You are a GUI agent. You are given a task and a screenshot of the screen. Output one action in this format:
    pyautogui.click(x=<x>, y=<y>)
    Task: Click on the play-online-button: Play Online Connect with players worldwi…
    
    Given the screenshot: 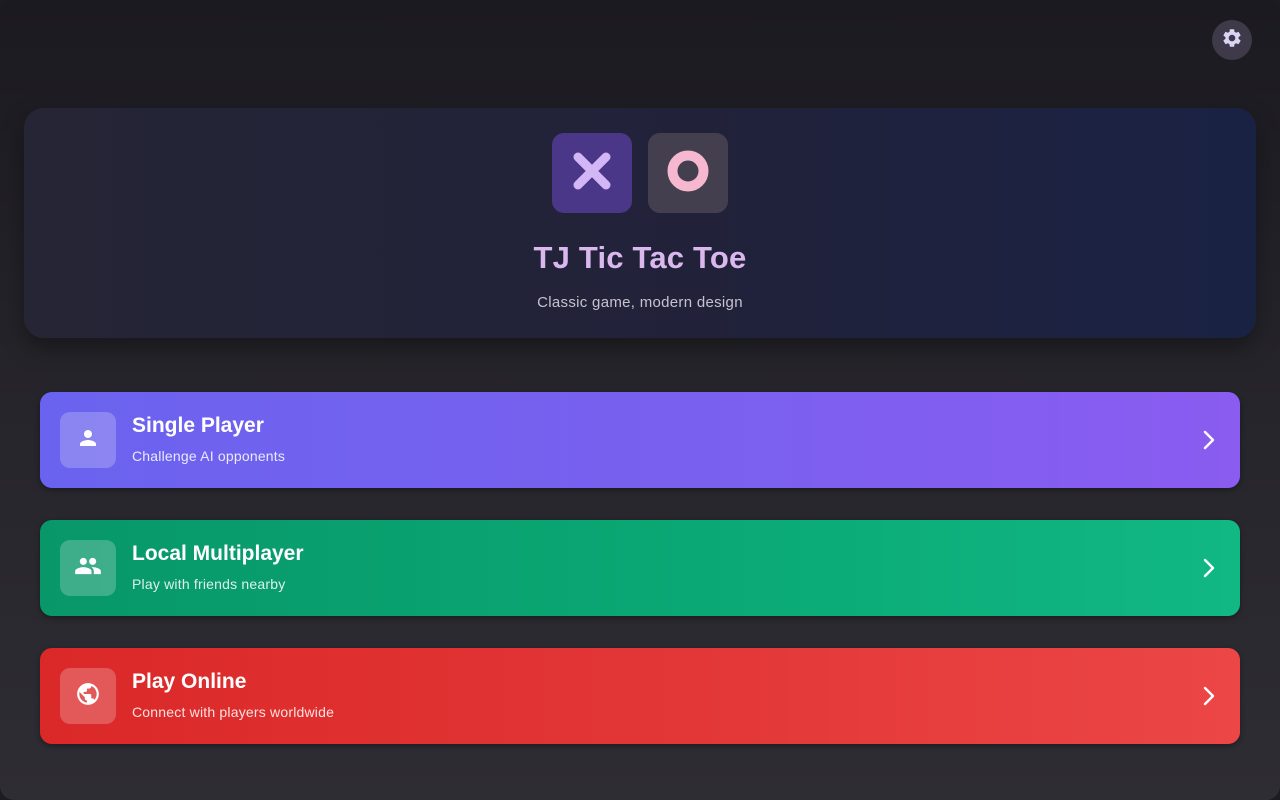 What is the action you would take?
    pyautogui.click(x=640, y=696)
    